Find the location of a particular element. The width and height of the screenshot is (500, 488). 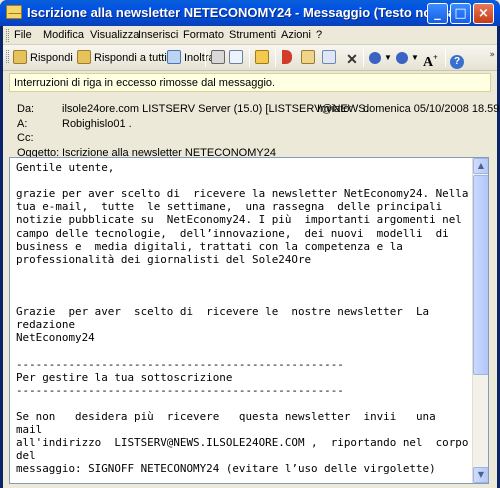

body-line: redazione is located at coordinates (46, 325).